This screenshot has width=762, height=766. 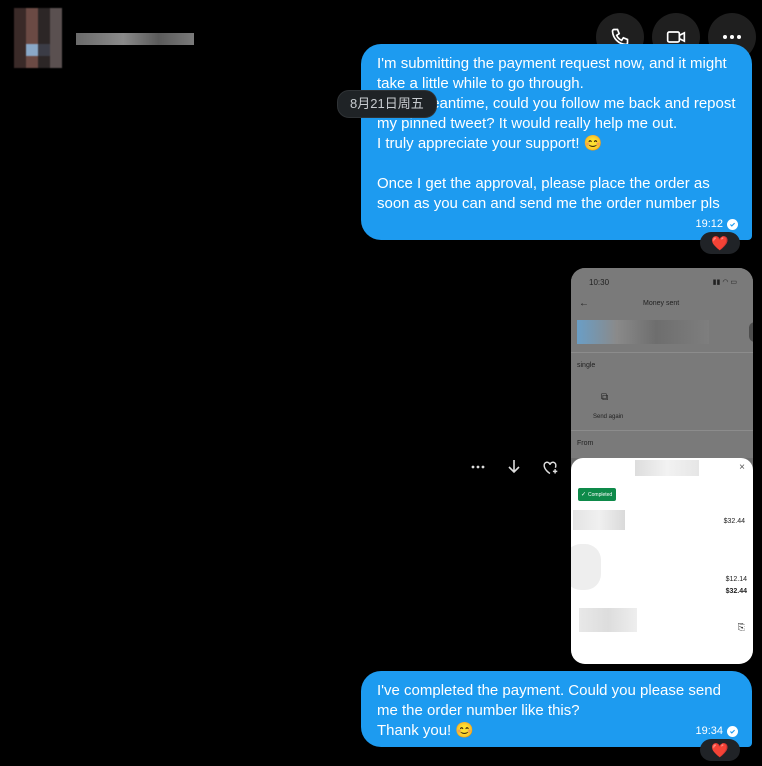 I want to click on blurred-title, so click(x=667, y=468).